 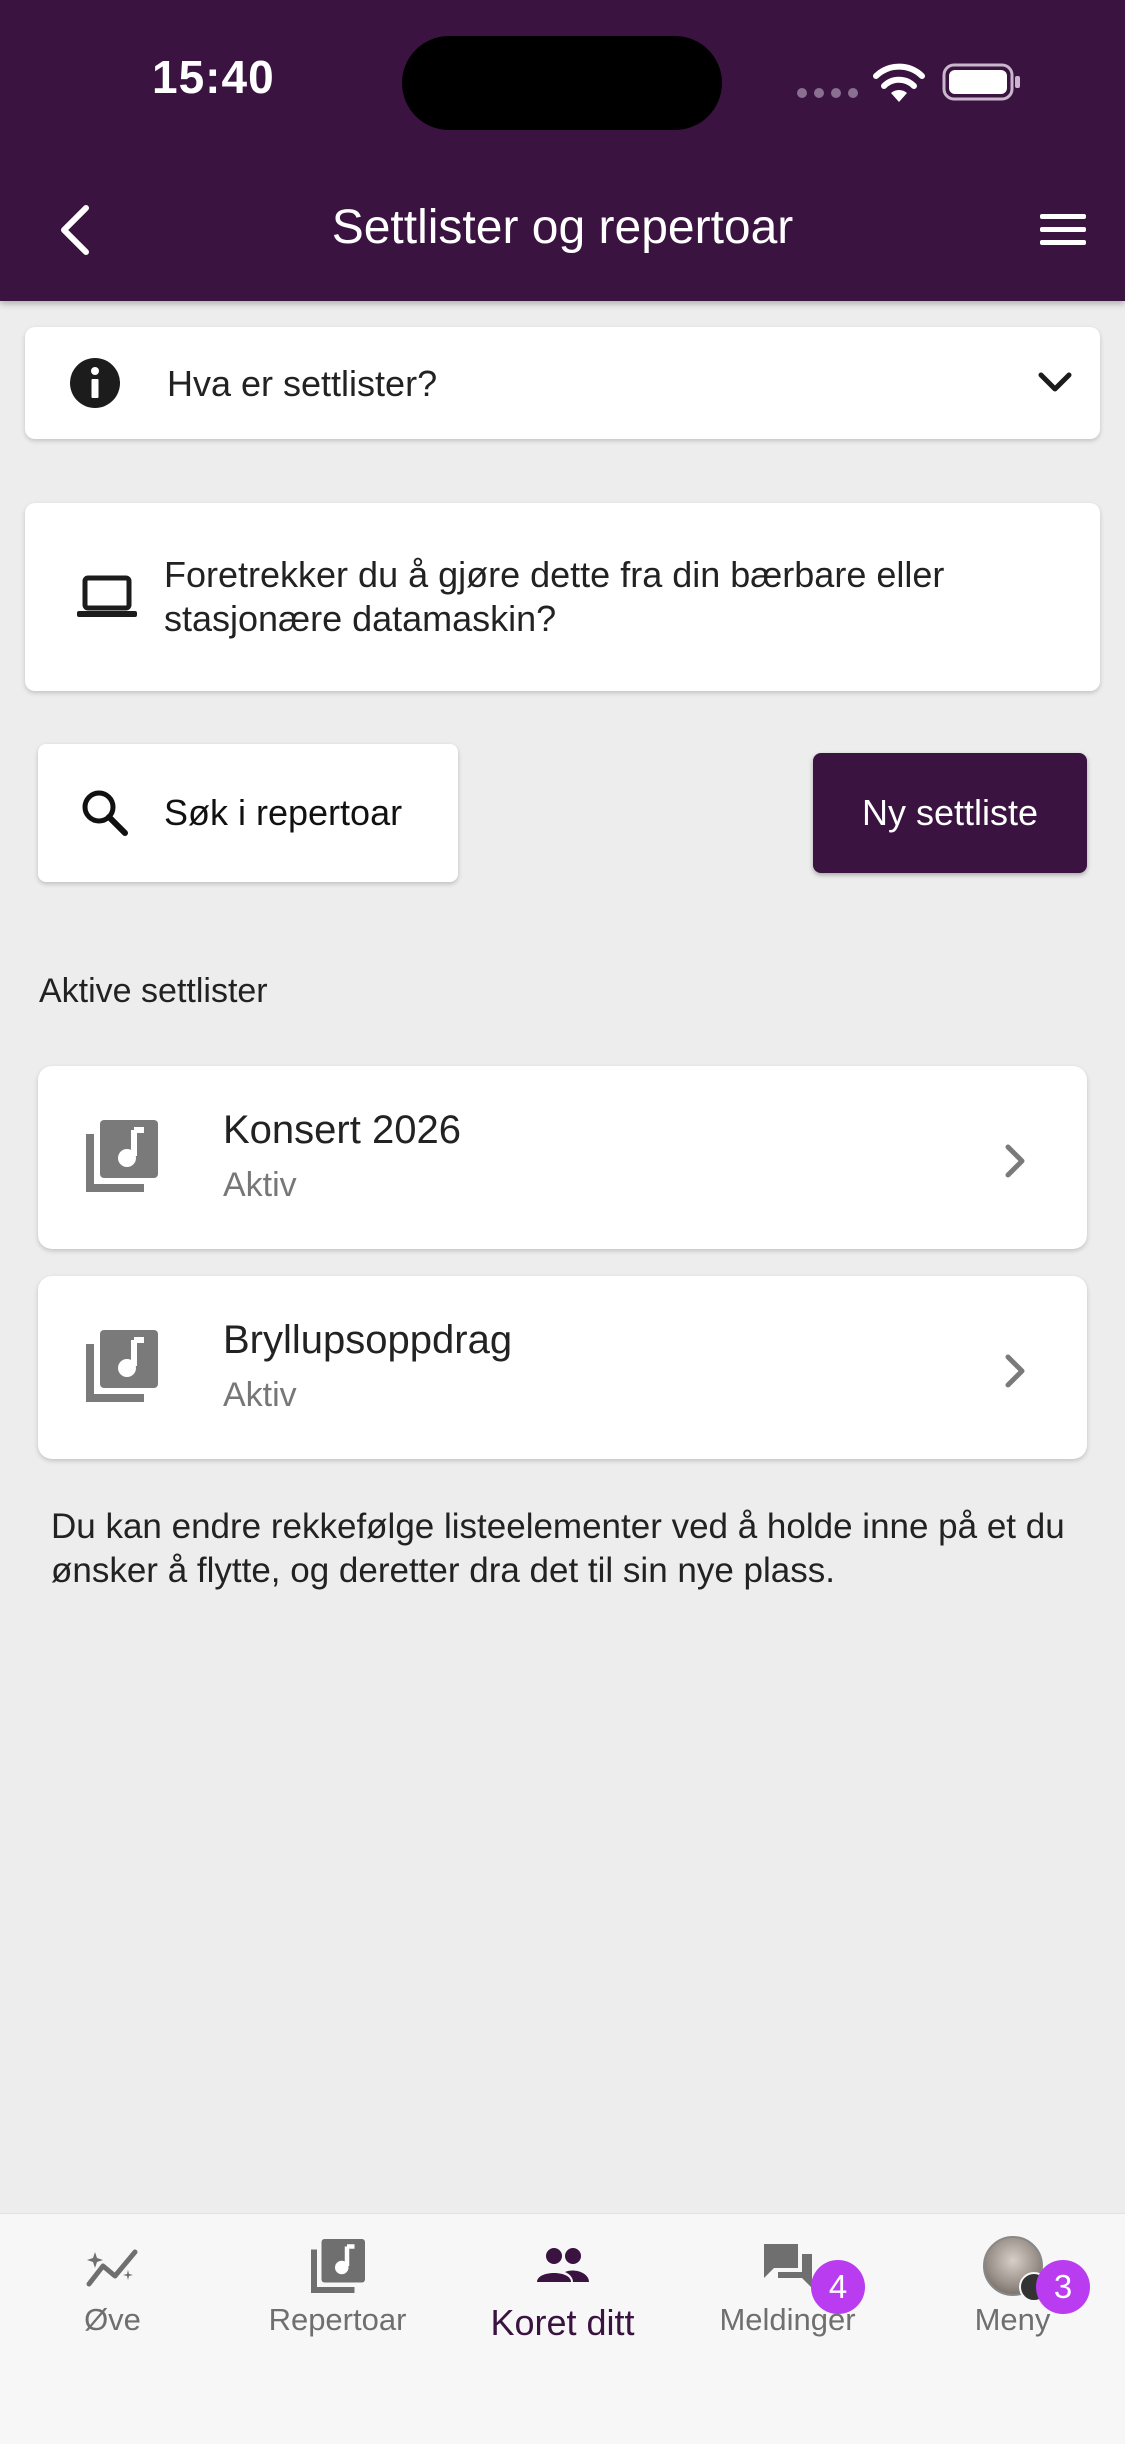 What do you see at coordinates (1055, 382) in the screenshot?
I see `chevron-down-icon` at bounding box center [1055, 382].